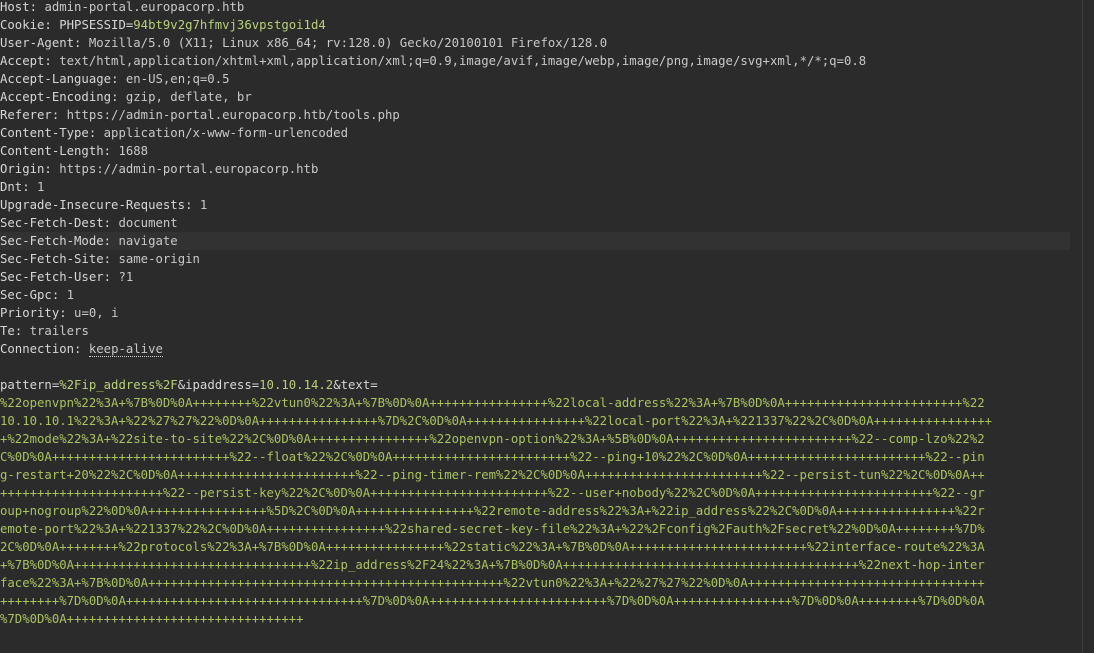 Image resolution: width=1094 pixels, height=653 pixels. I want to click on header-name: Dnt, so click(11, 187).